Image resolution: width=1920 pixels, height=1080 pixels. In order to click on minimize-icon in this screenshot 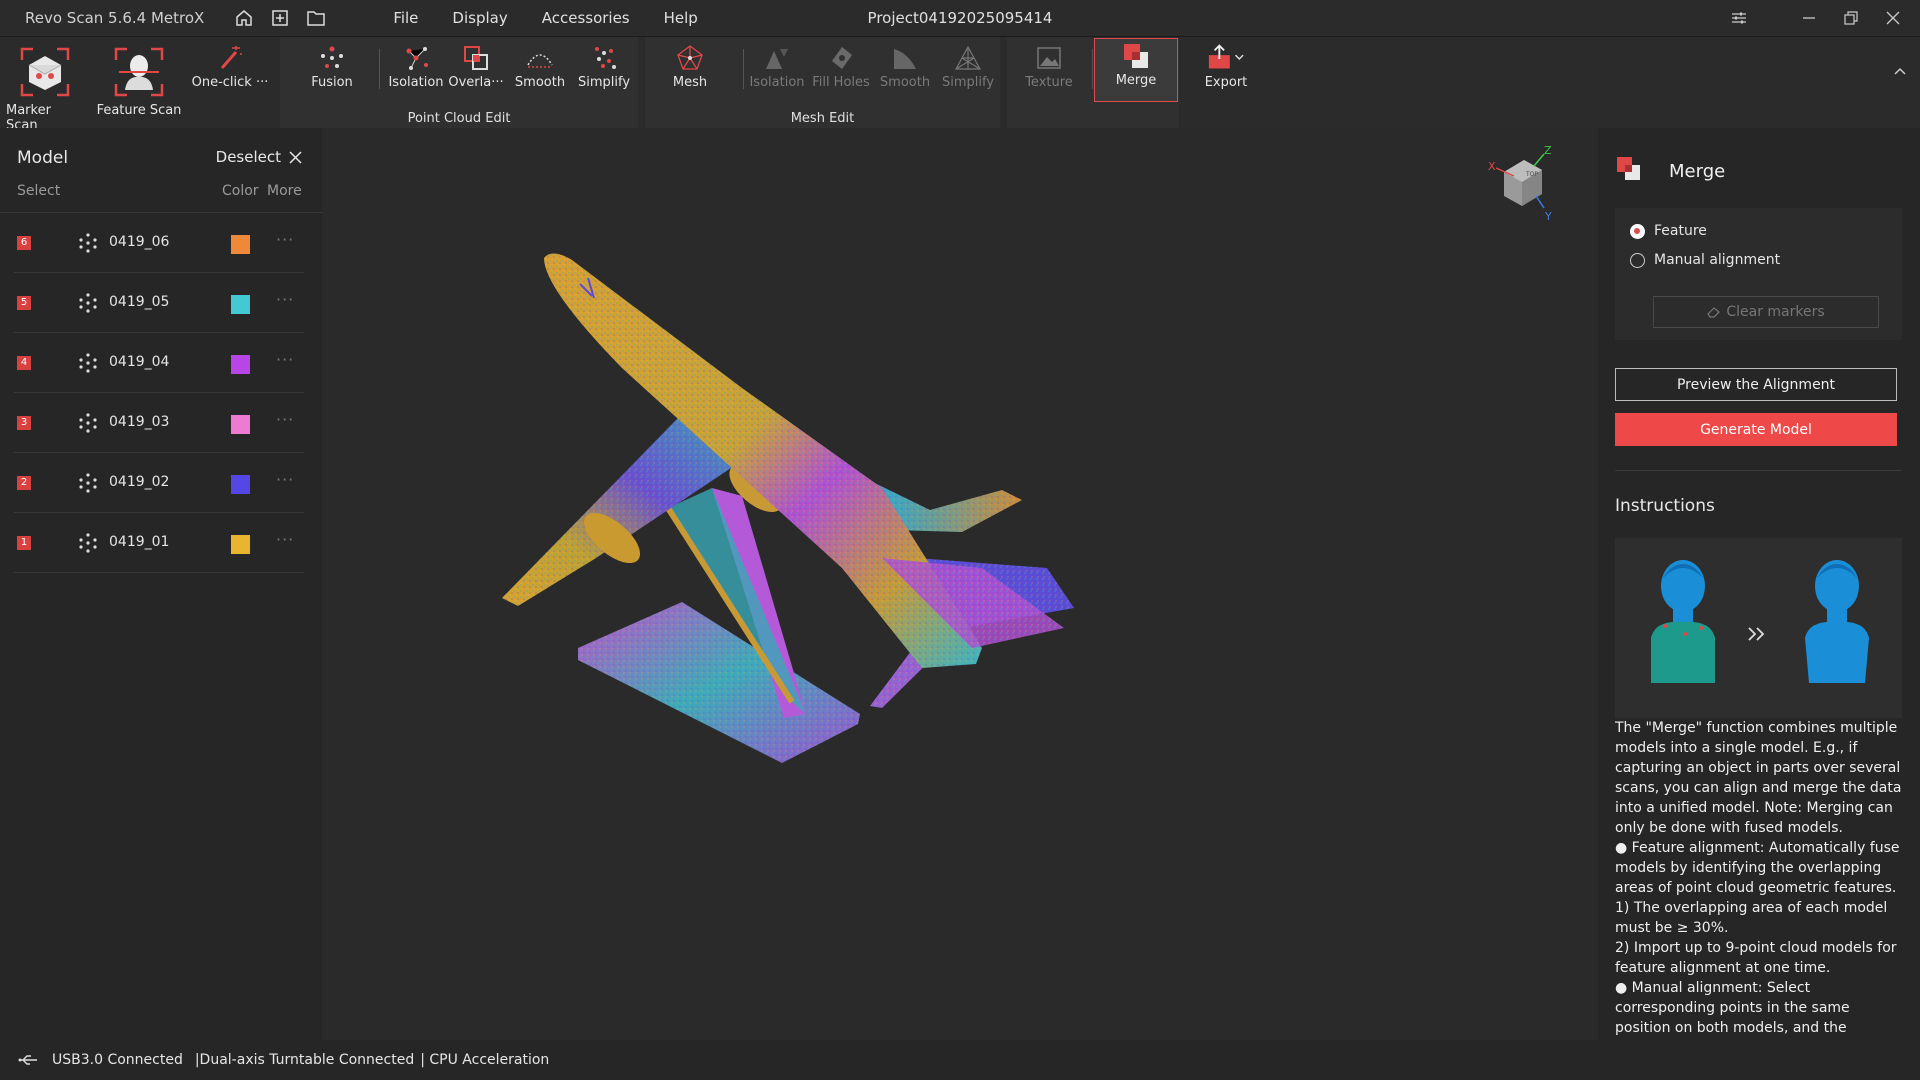, I will do `click(1809, 18)`.